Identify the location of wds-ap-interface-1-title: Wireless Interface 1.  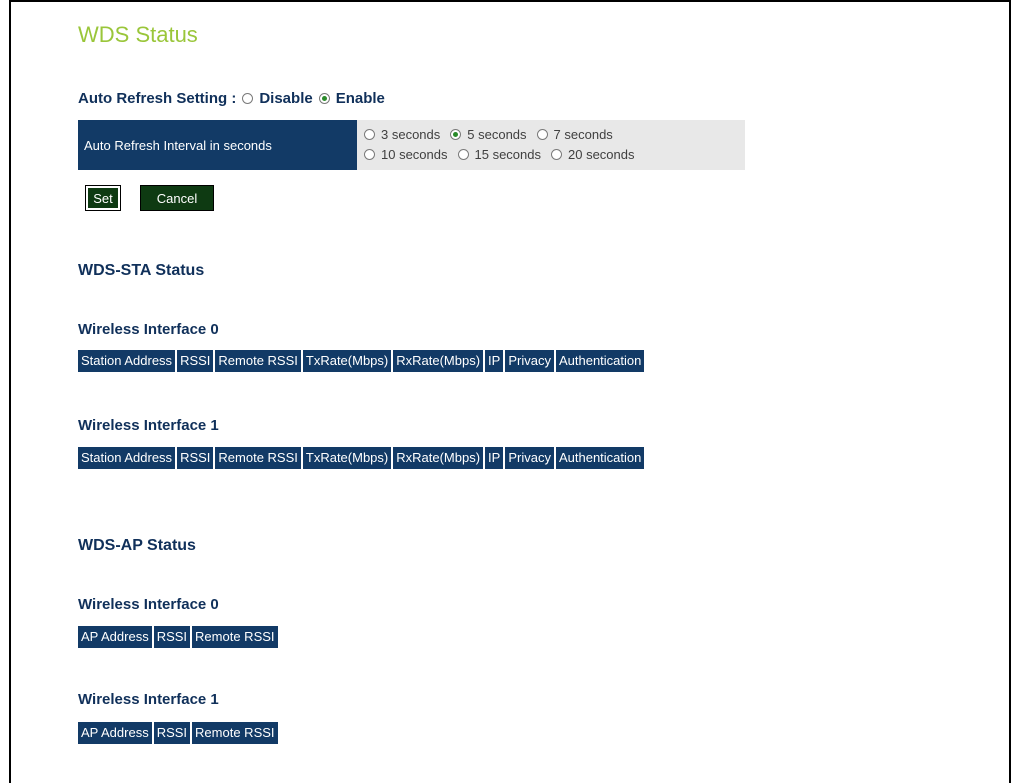
(148, 699).